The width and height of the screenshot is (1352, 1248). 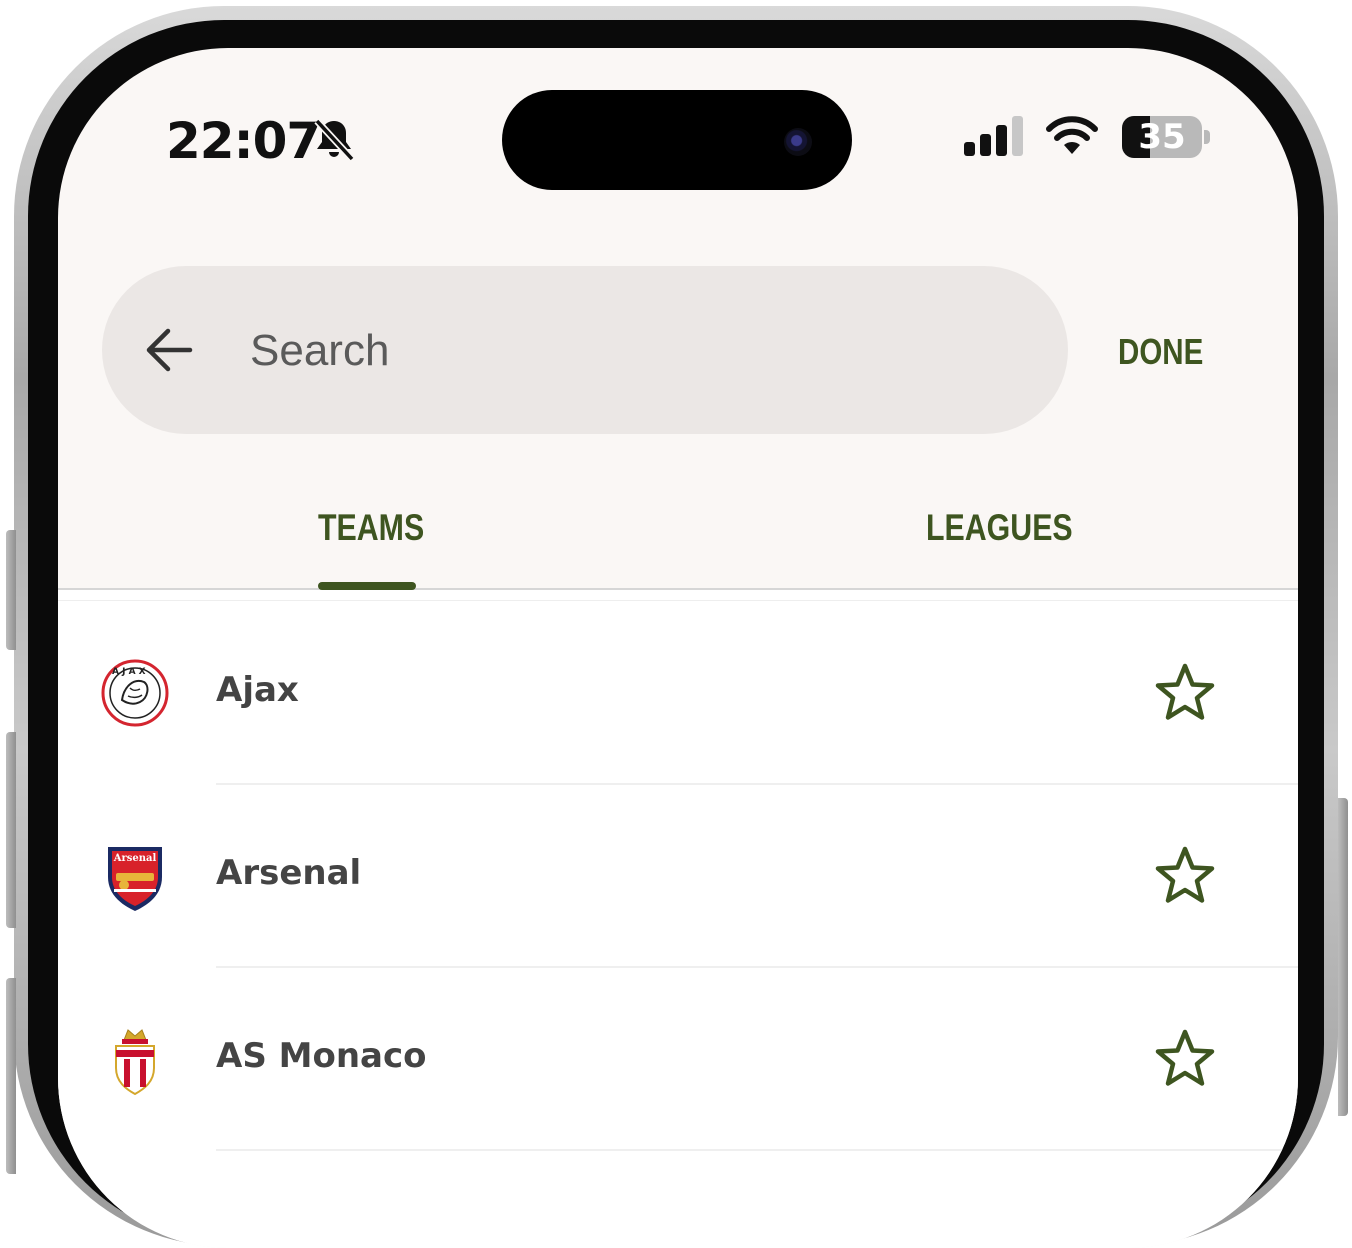 I want to click on search-bar, so click(x=585, y=350).